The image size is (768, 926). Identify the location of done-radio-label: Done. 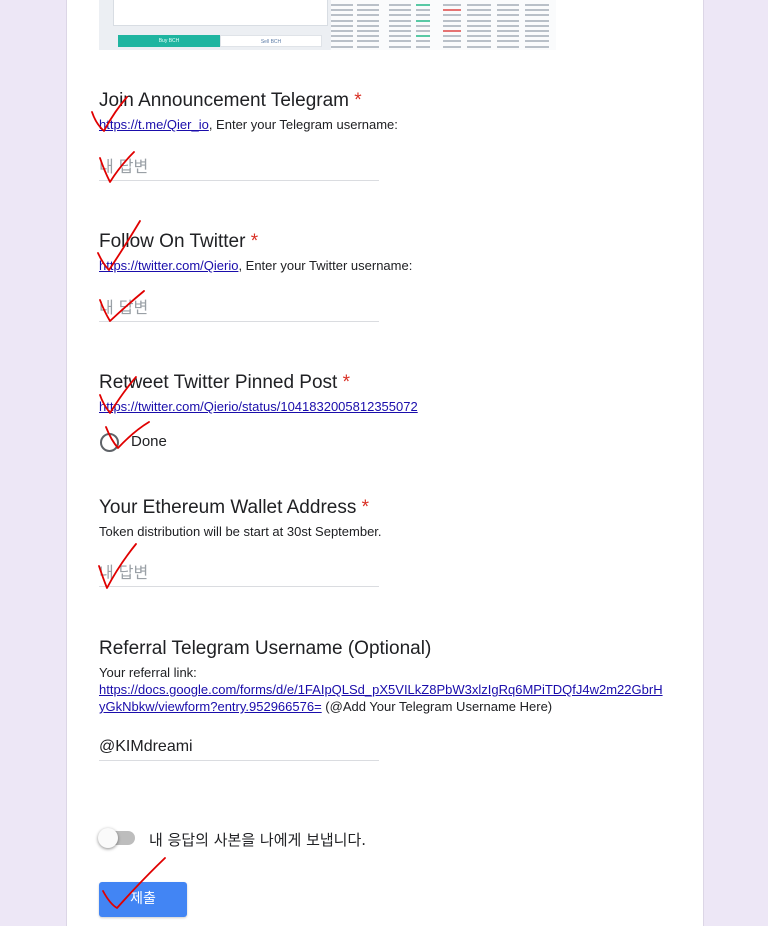
(149, 441).